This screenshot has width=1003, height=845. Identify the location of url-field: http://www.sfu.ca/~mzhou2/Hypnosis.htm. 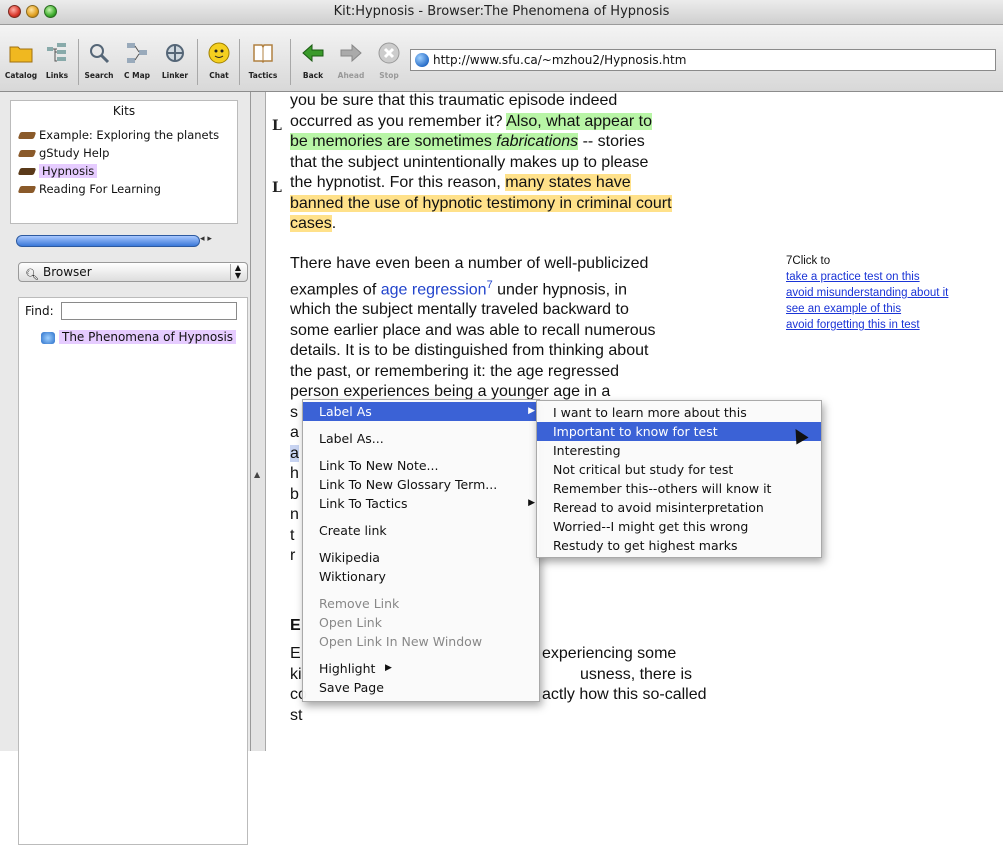
(703, 60).